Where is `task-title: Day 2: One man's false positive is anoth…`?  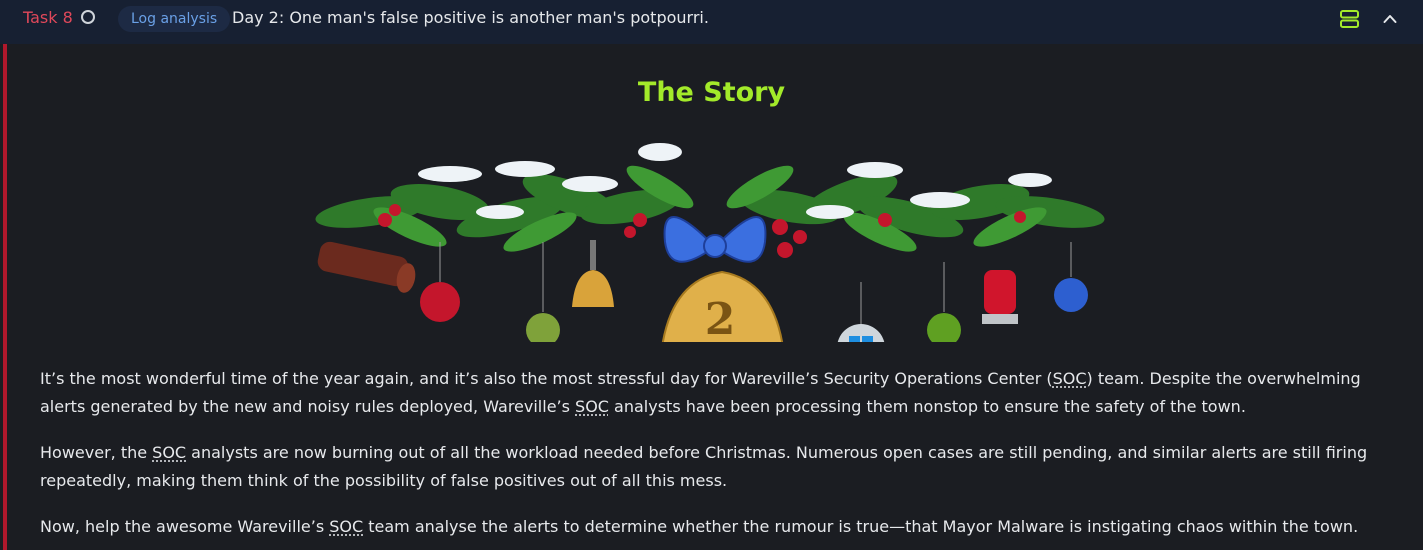
task-title: Day 2: One man's false positive is anoth… is located at coordinates (470, 17).